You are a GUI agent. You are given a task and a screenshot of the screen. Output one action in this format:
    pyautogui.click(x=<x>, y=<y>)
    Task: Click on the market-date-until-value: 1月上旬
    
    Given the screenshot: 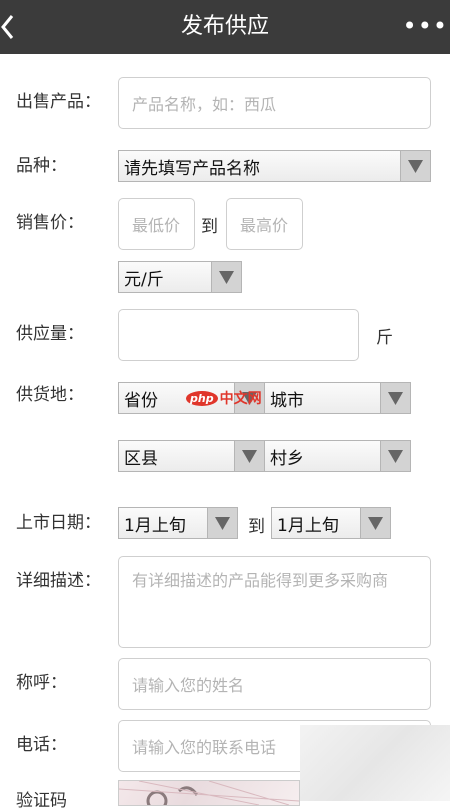 What is the action you would take?
    pyautogui.click(x=308, y=525)
    